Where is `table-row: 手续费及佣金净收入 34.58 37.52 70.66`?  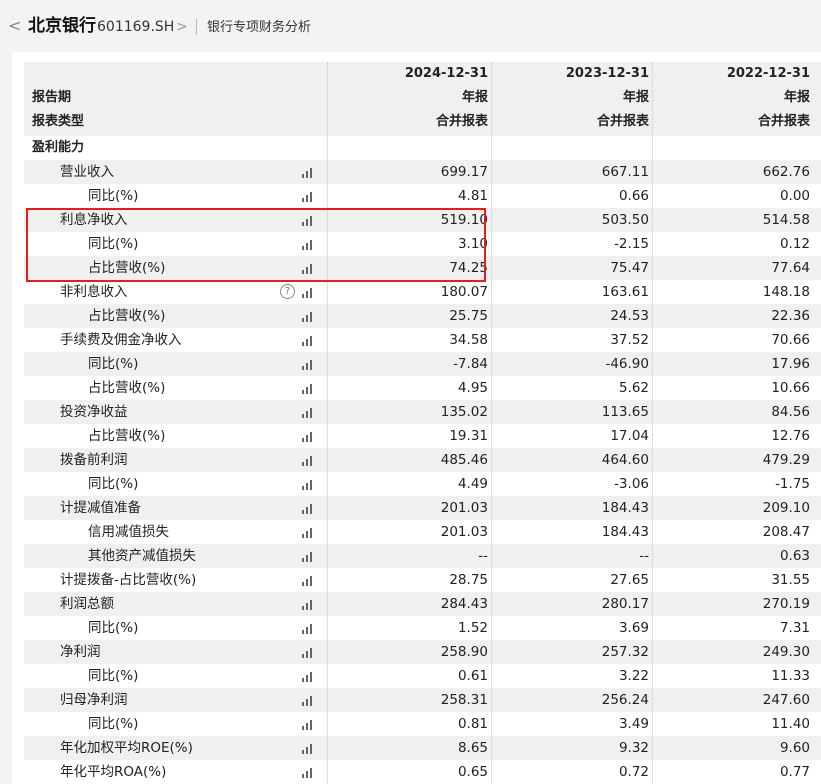
table-row: 手续费及佣金净收入 34.58 37.52 70.66 is located at coordinates (422, 340).